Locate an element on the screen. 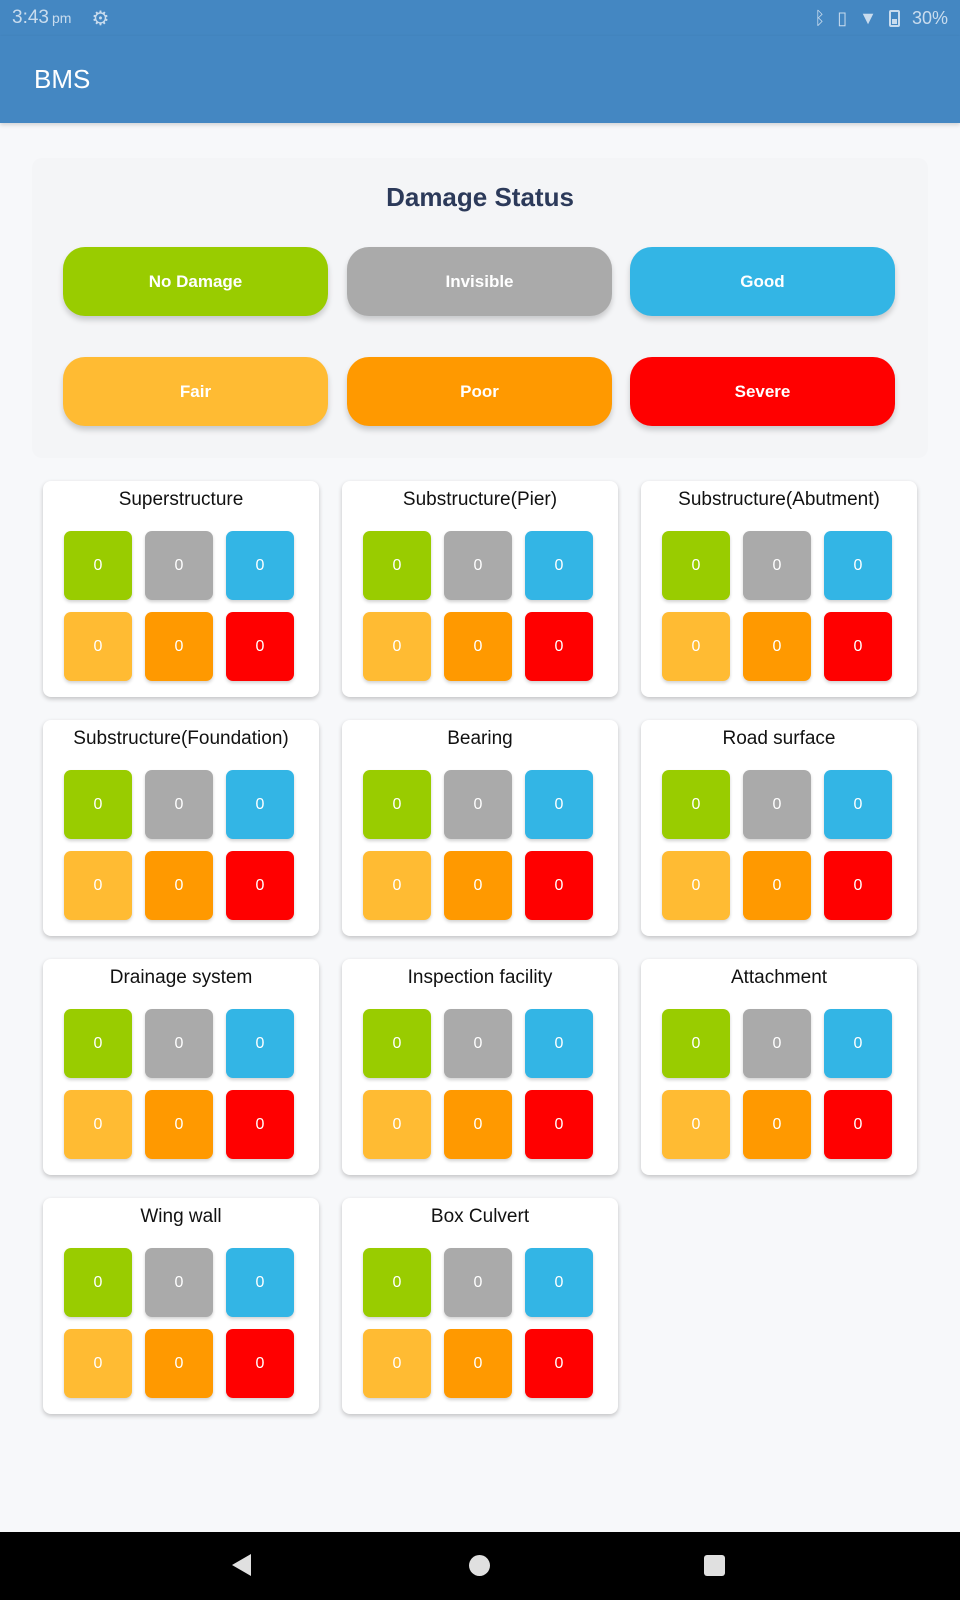  component-card-title: Attachment is located at coordinates (779, 977).